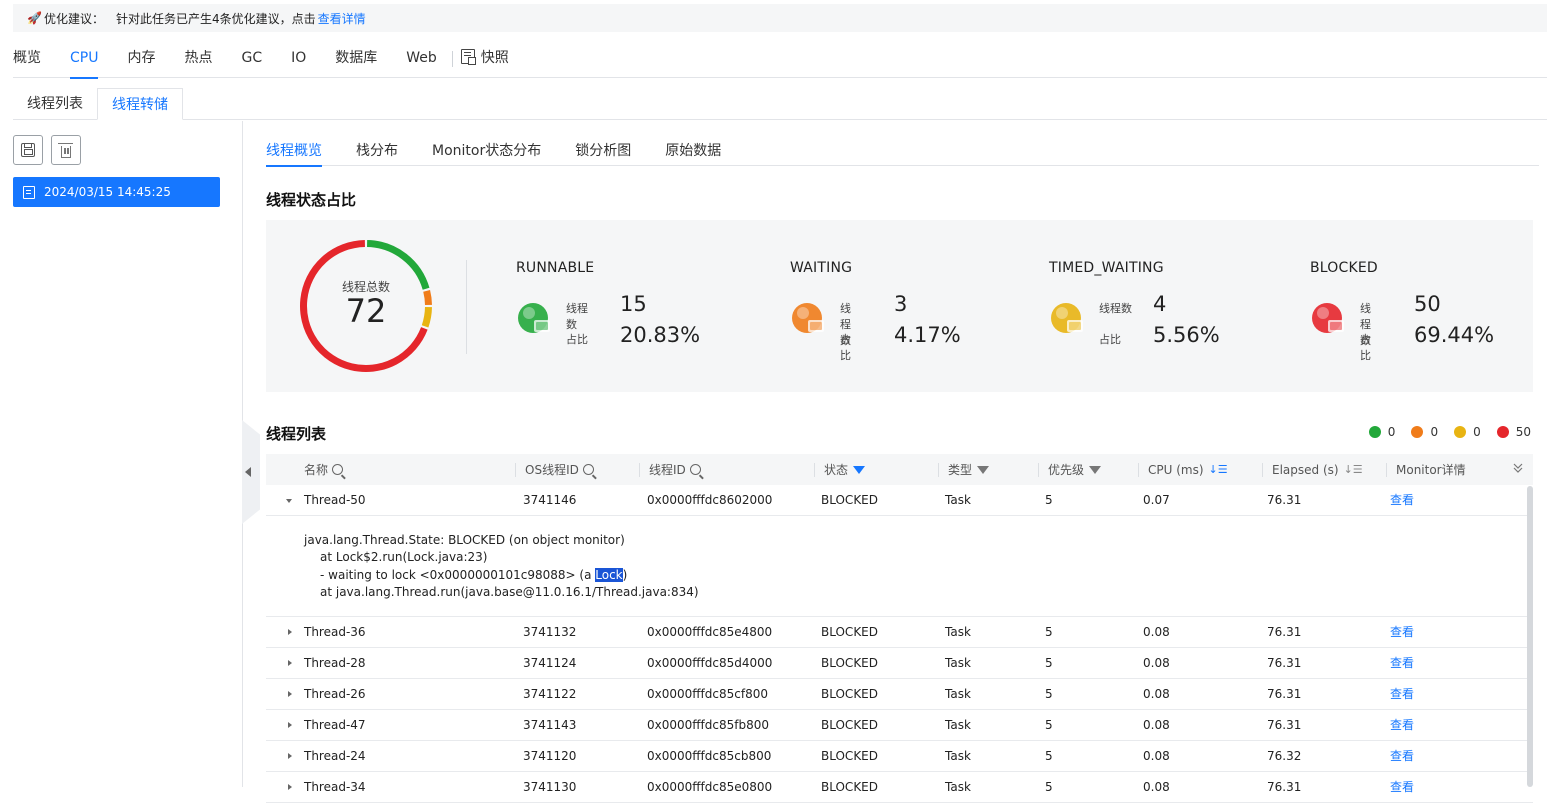  What do you see at coordinates (55, 104) in the screenshot?
I see `sub-tab-0: 线程列表` at bounding box center [55, 104].